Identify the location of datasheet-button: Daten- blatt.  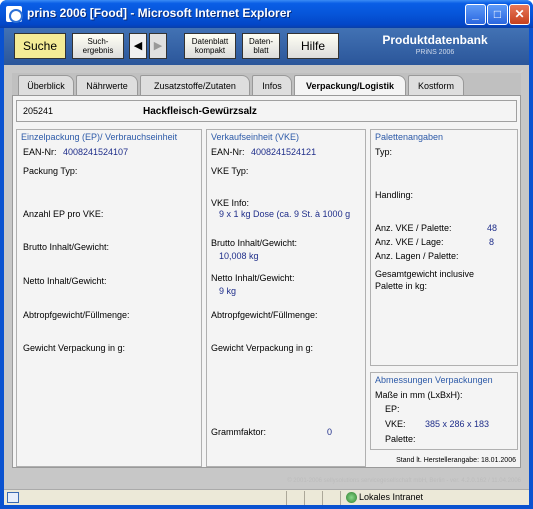
(261, 46).